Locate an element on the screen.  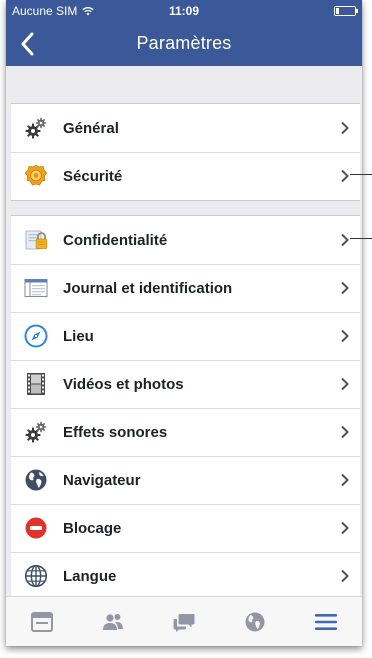
settings-row-label: Navigateur is located at coordinates (102, 480).